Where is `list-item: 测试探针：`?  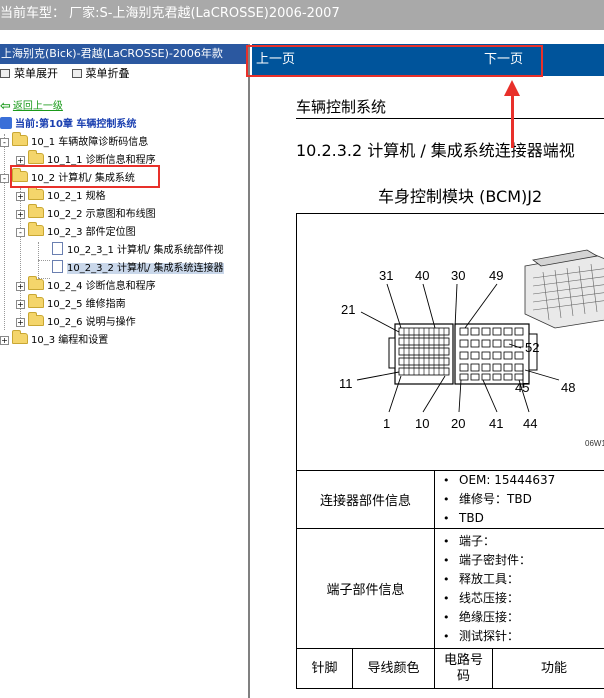 list-item: 测试探针： is located at coordinates (523, 636).